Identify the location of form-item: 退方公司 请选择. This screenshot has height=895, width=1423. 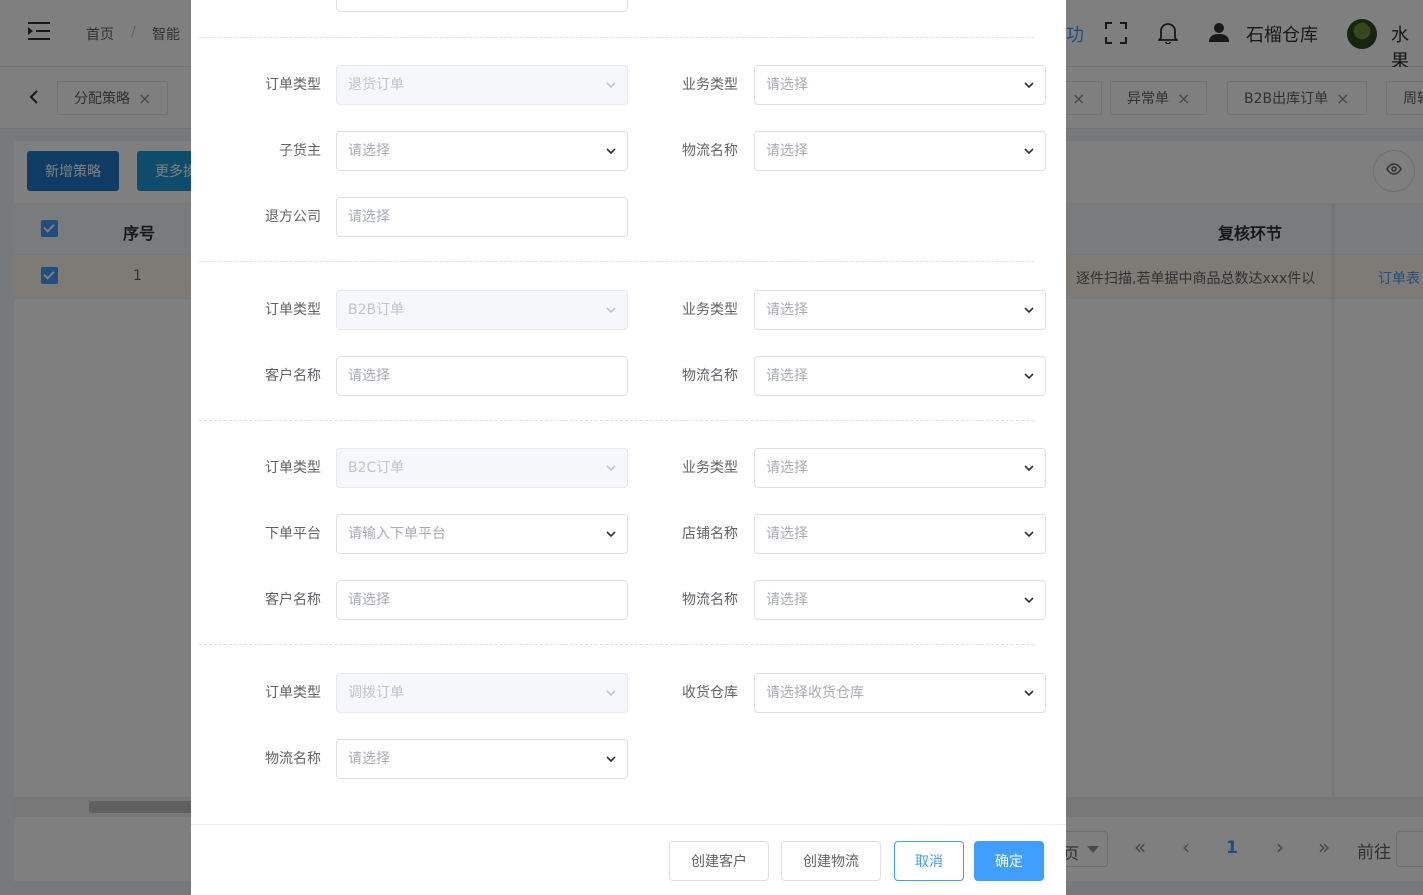
(628, 217).